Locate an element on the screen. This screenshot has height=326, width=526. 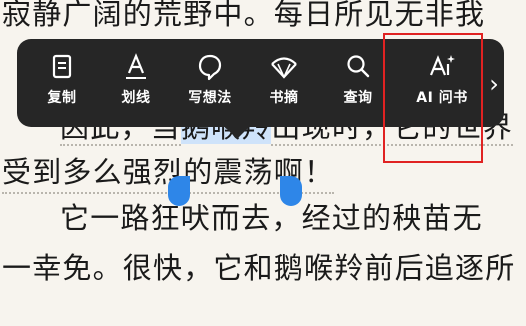
excerpt-label: 书摘 is located at coordinates (284, 98).